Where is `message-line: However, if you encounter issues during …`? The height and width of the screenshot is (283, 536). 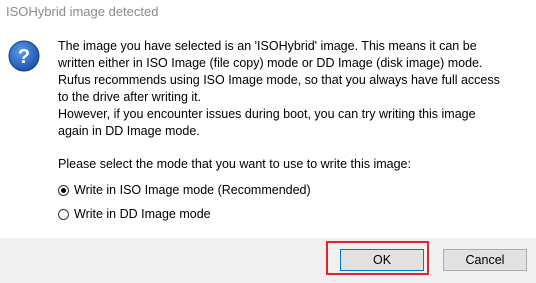
message-line: However, if you encounter issues during … is located at coordinates (267, 114).